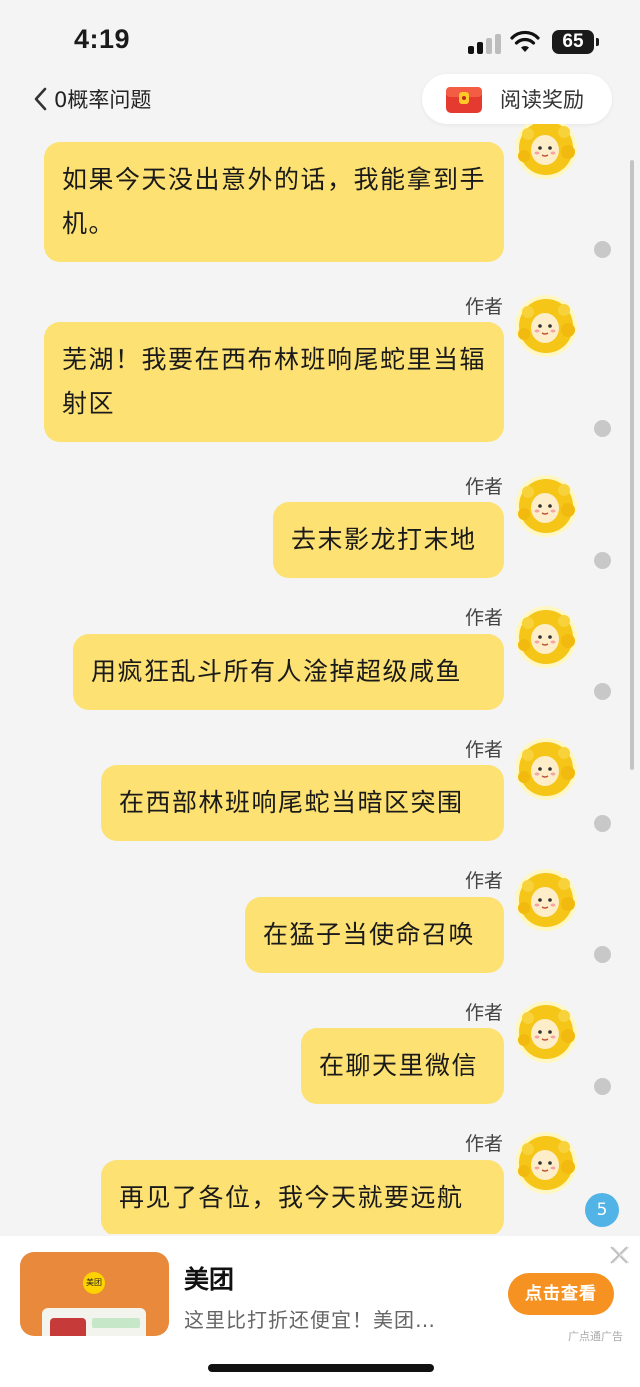 This screenshot has width=640, height=1387. Describe the element at coordinates (464, 100) in the screenshot. I see `treasure-box-icon` at that location.